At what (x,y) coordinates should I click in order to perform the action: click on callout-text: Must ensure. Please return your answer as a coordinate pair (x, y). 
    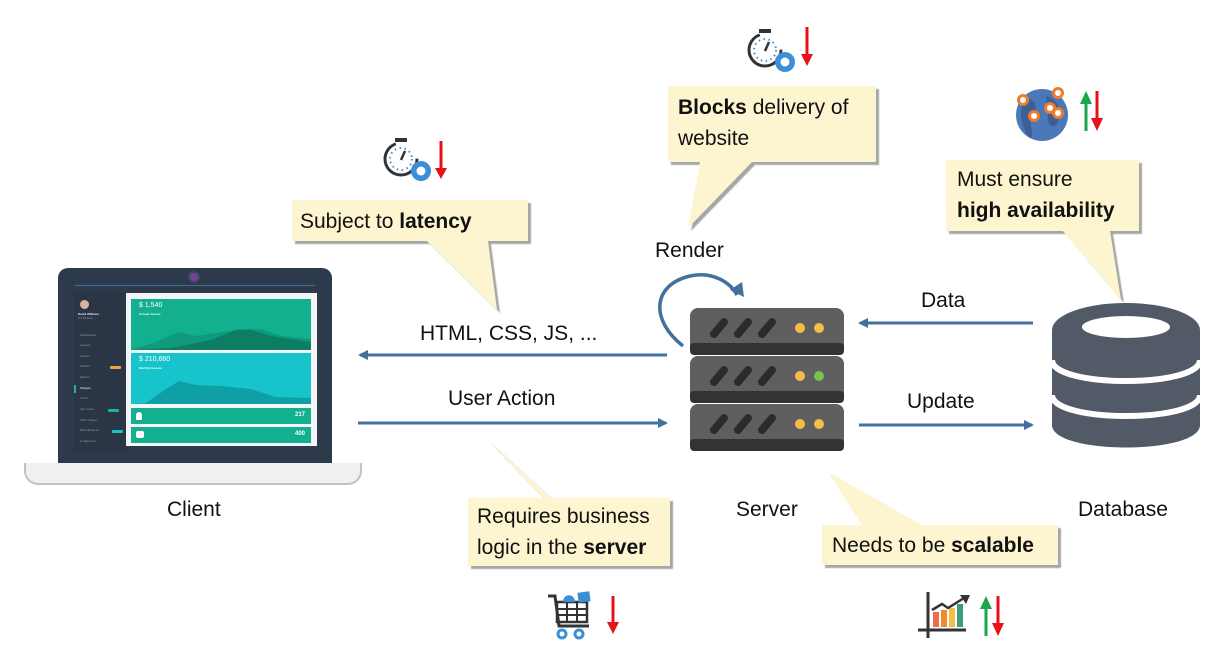
    Looking at the image, I should click on (1015, 179).